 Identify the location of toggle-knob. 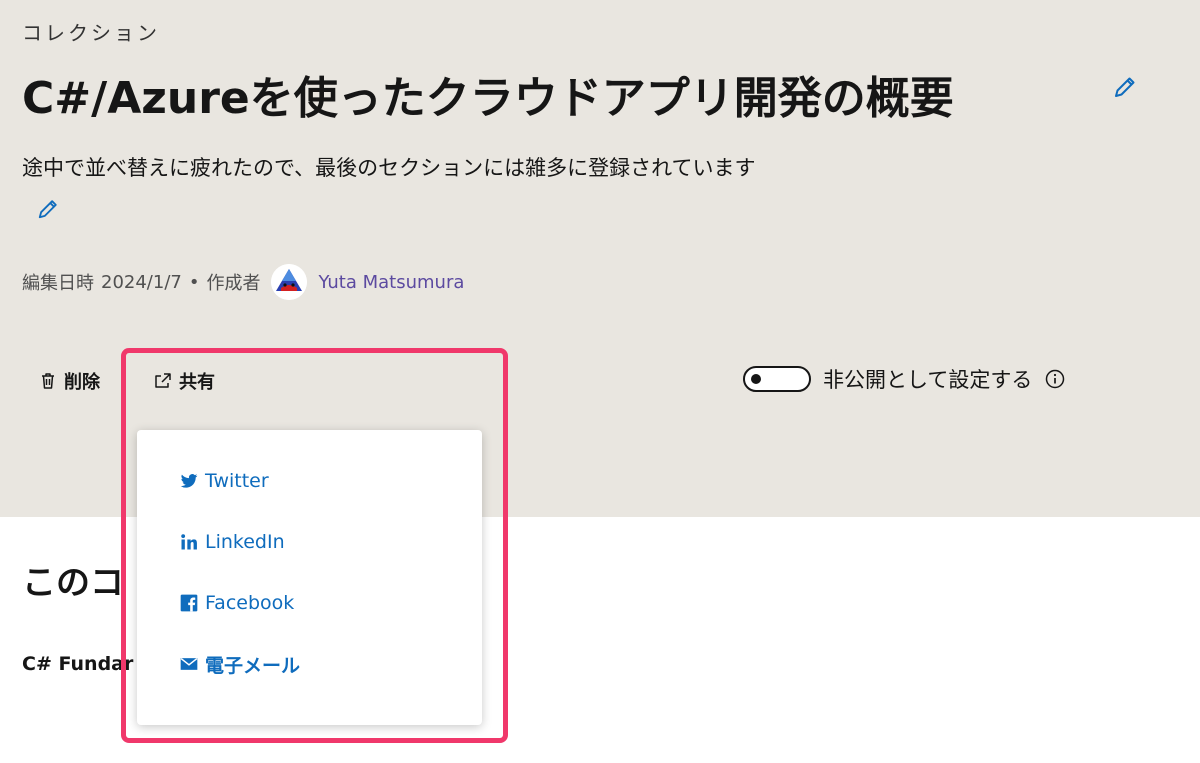
(756, 379).